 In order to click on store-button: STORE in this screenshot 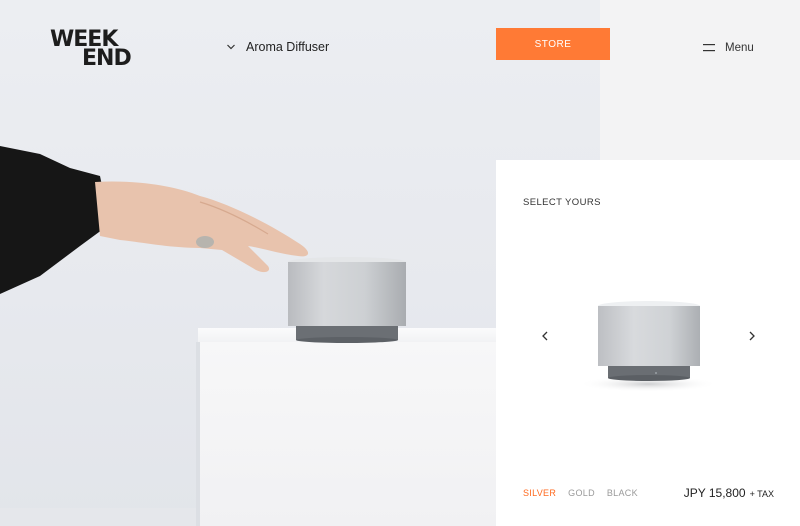, I will do `click(553, 44)`.